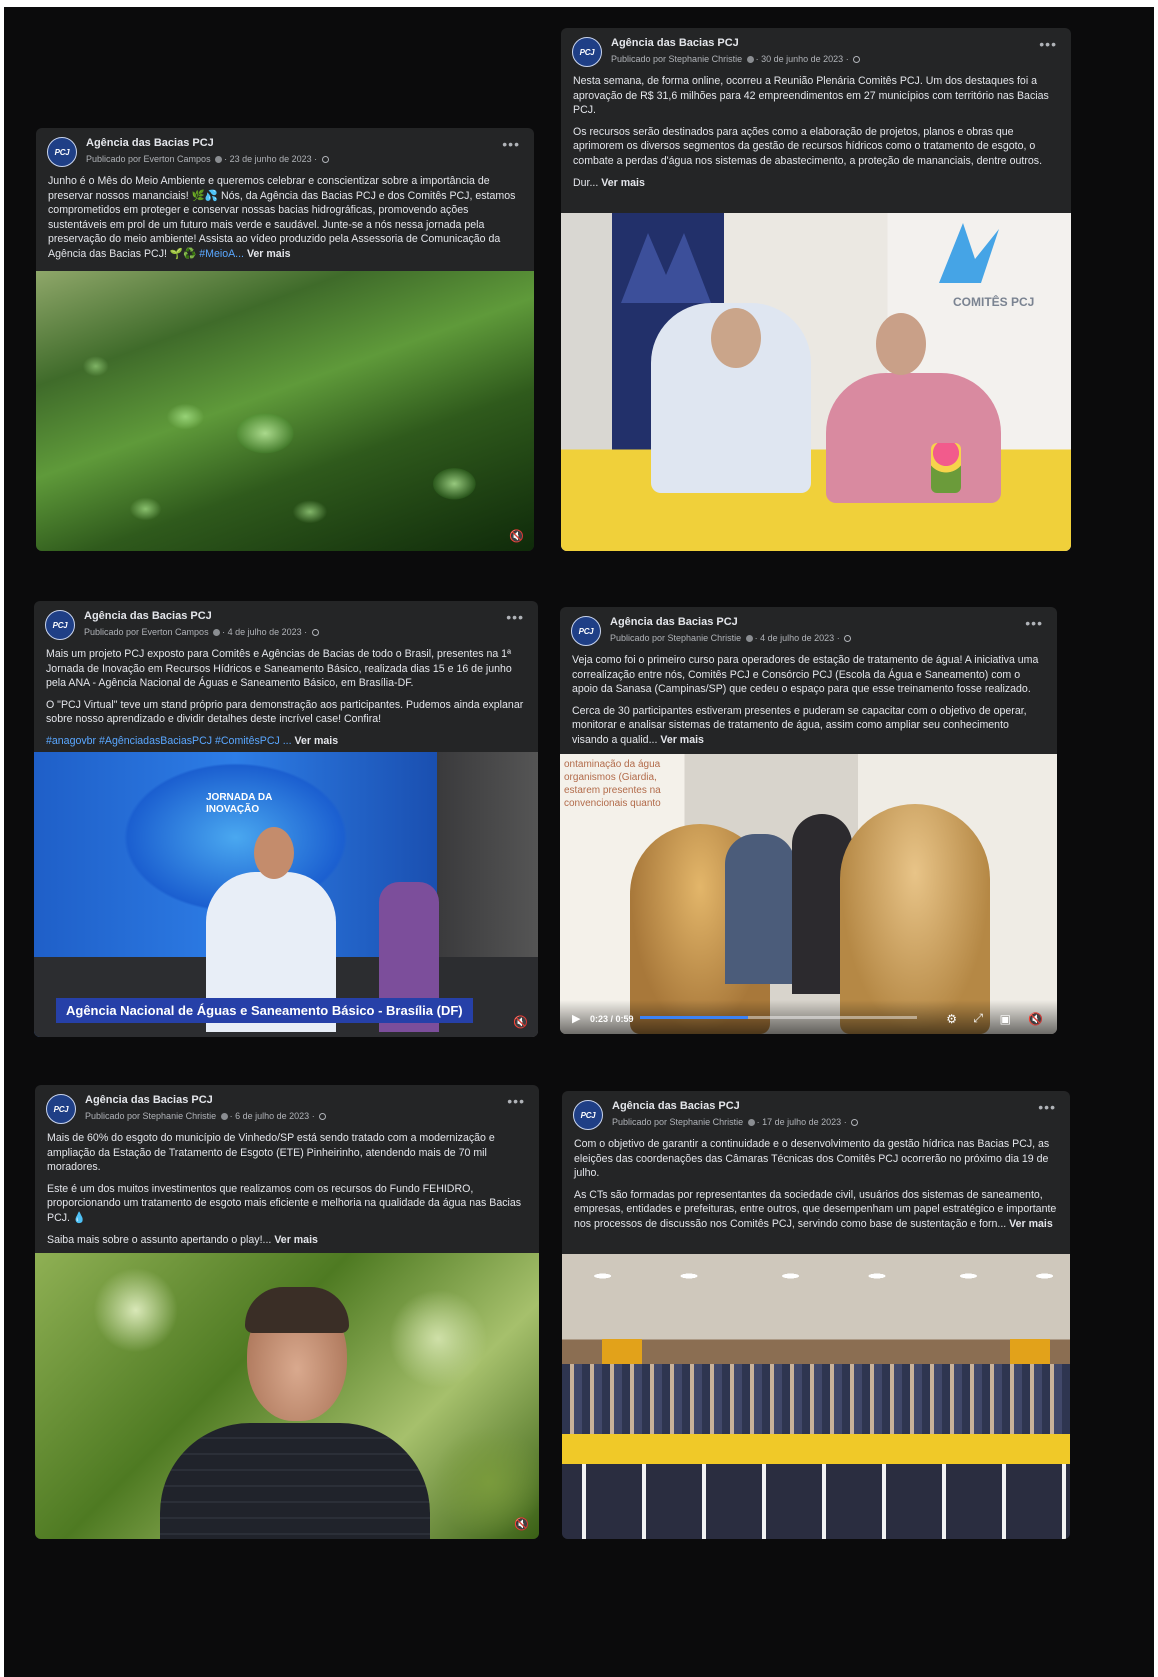  What do you see at coordinates (778, 1017) in the screenshot?
I see `video-progress-track` at bounding box center [778, 1017].